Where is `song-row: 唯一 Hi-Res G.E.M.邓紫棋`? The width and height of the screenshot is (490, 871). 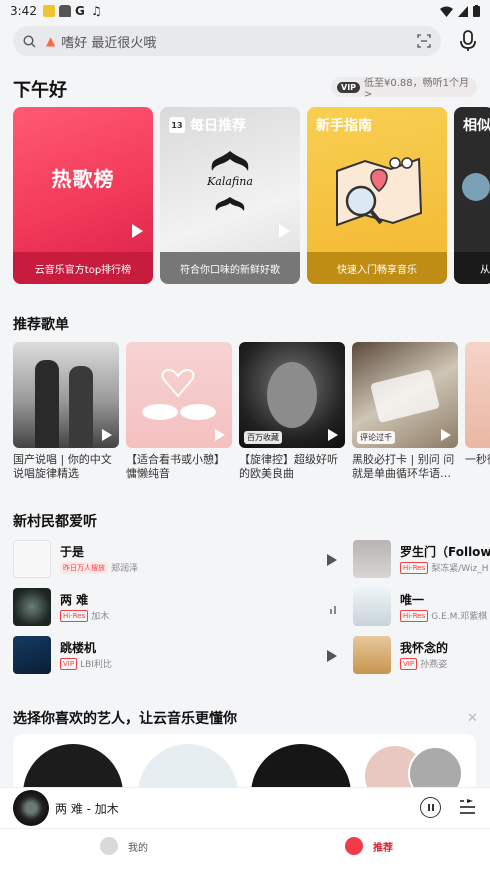
song-row: 唯一 Hi-Res G.E.M.邓紫棋 is located at coordinates (421, 608).